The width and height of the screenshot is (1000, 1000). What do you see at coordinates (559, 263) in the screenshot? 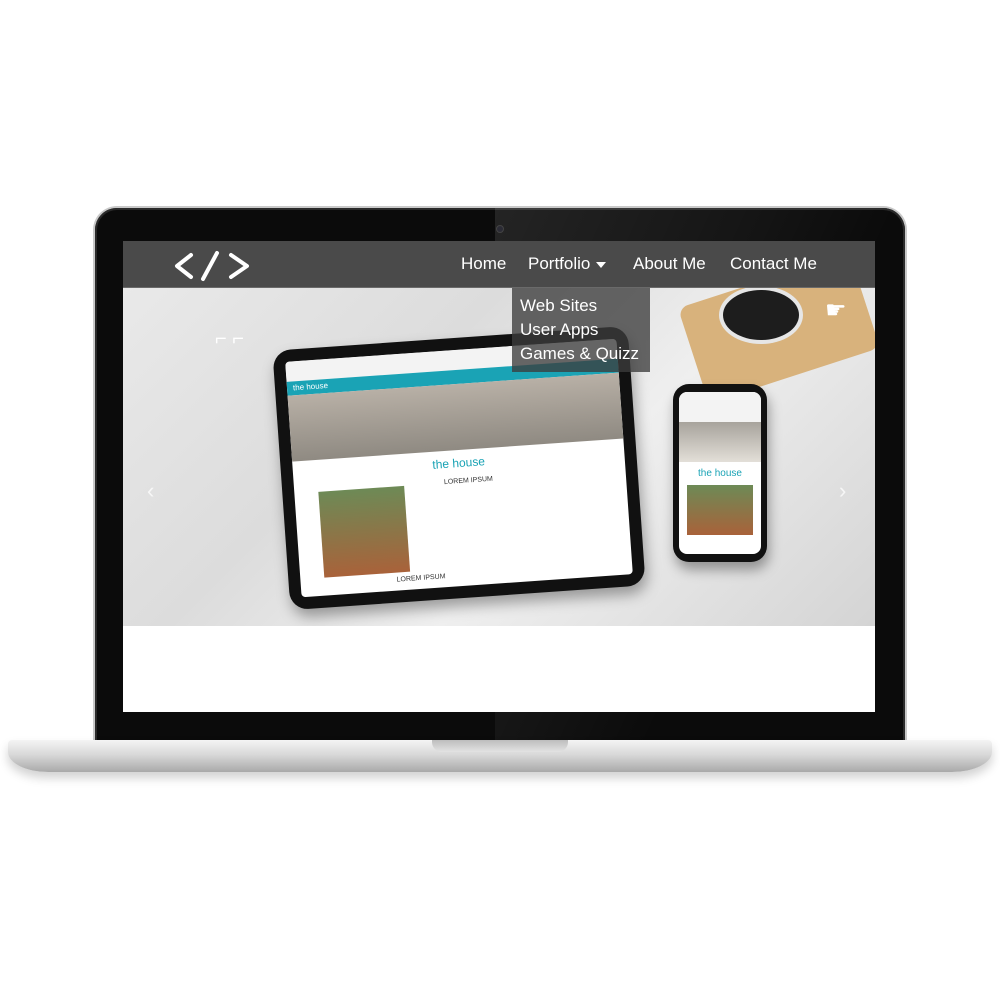
I see `nav-portfolio-label: Portfolio` at bounding box center [559, 263].